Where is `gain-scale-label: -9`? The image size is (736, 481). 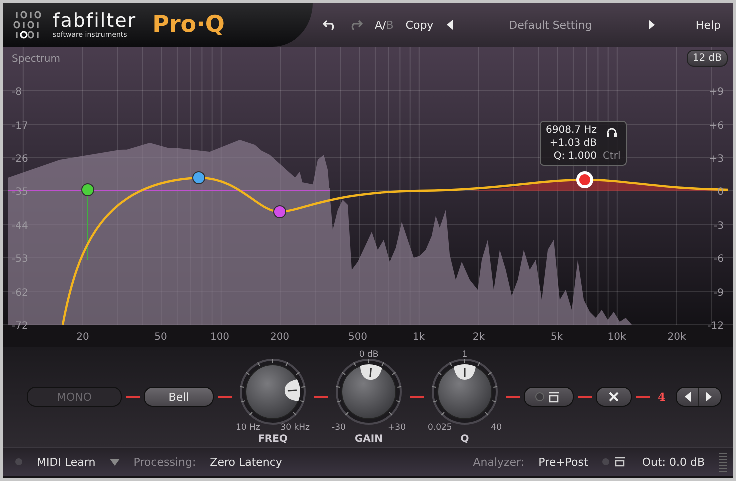
gain-scale-label: -9 is located at coordinates (719, 293).